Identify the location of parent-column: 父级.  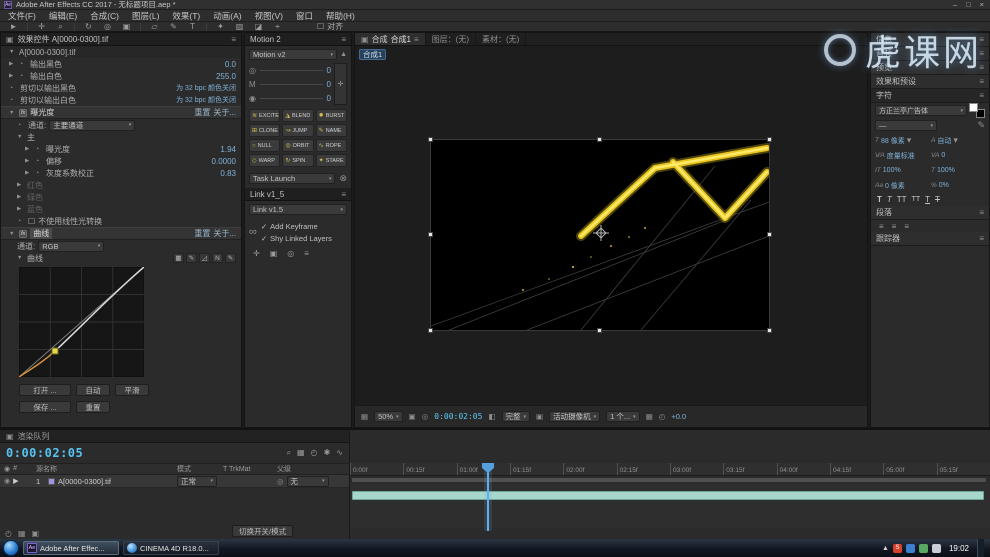
(313, 469).